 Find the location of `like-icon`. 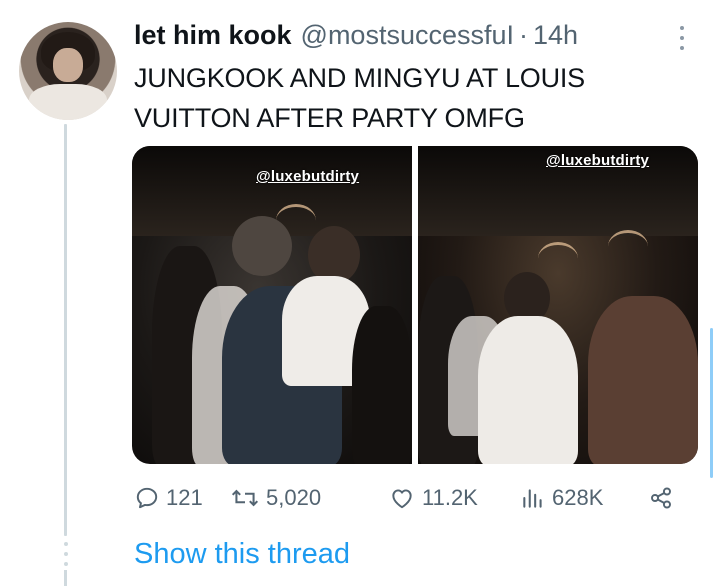

like-icon is located at coordinates (402, 498).